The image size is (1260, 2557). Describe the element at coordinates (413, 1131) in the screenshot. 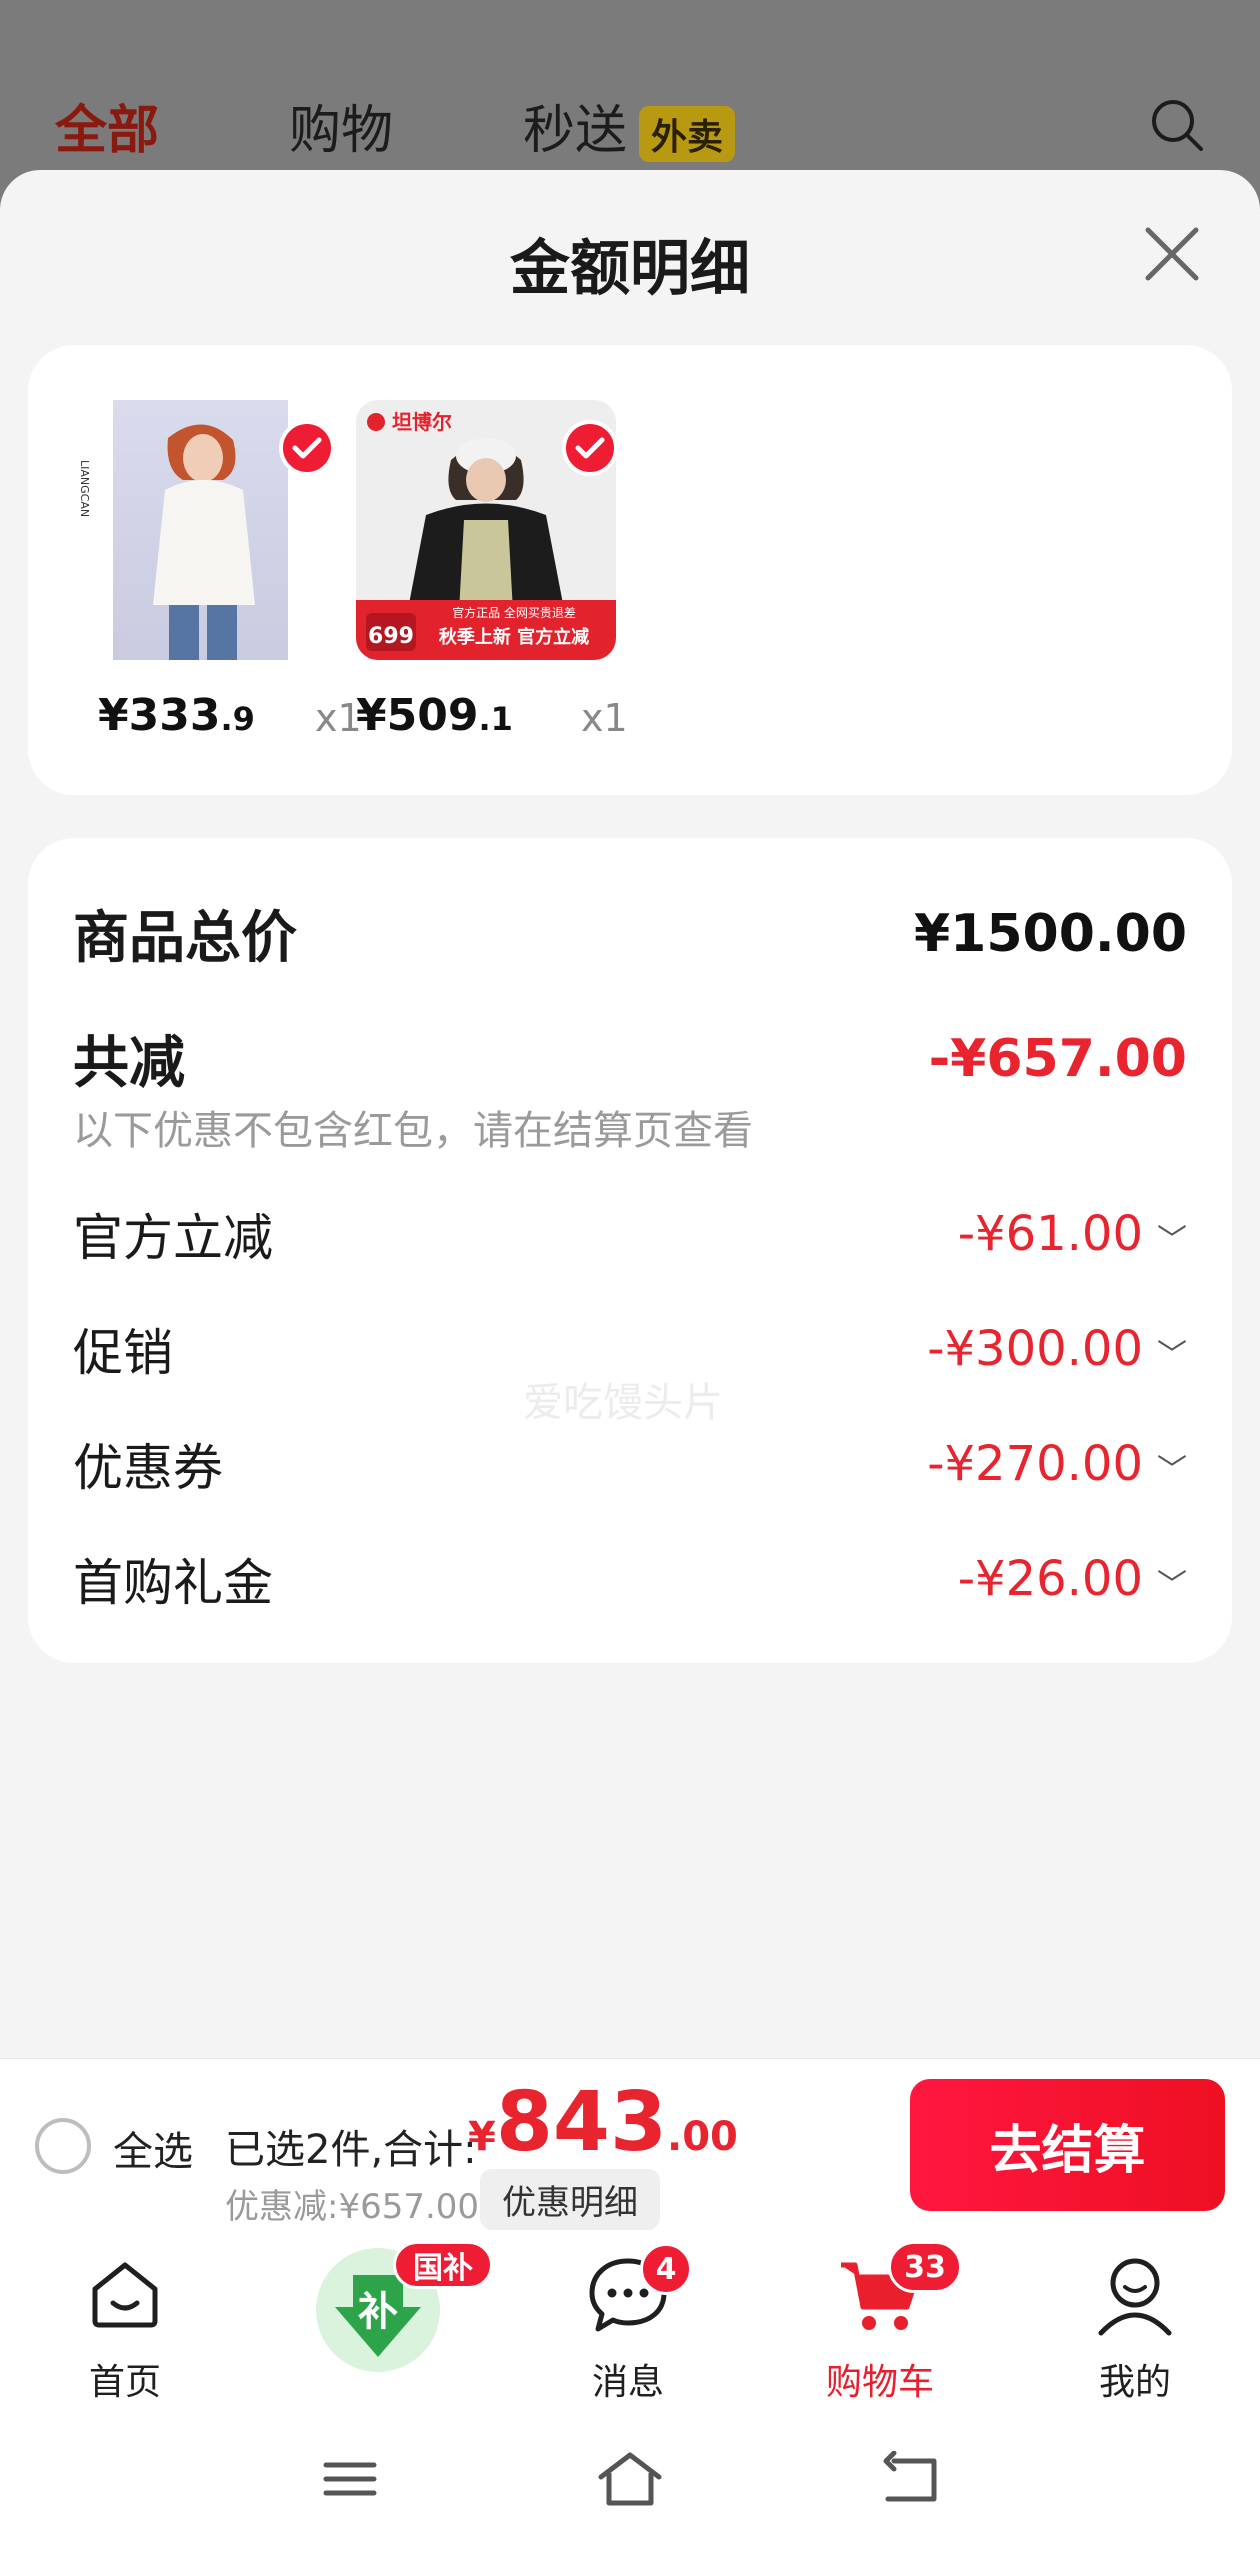

I see `redpacket-note: 以下优惠不包含红包，请在结算页查看` at that location.